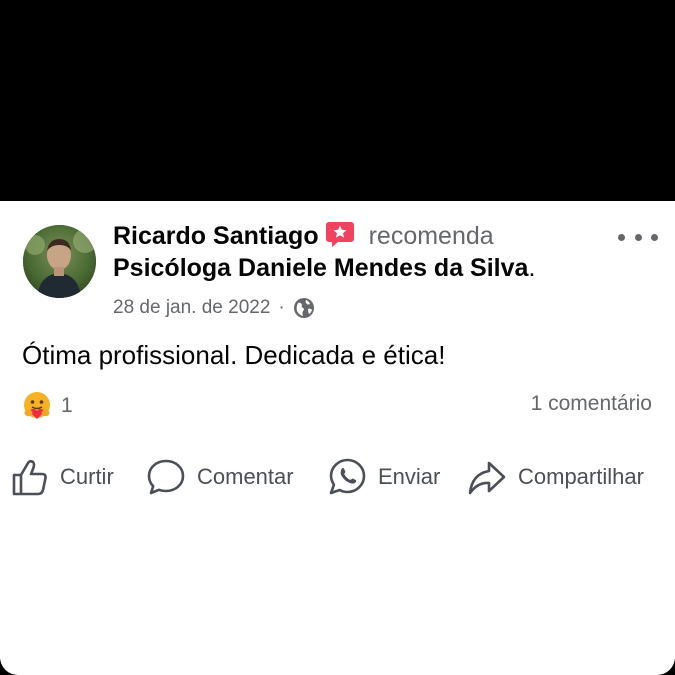 The width and height of the screenshot is (675, 675). I want to click on page-name: Psicóloga Daniele Mendes da Silva., so click(324, 268).